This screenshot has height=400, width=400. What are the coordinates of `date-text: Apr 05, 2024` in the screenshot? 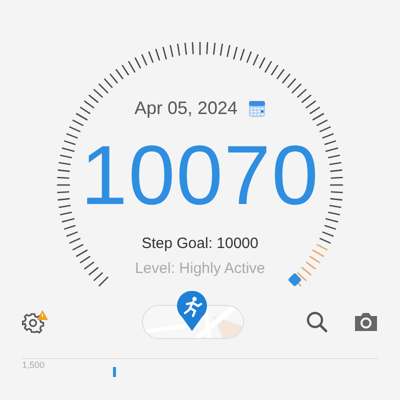 It's located at (186, 108).